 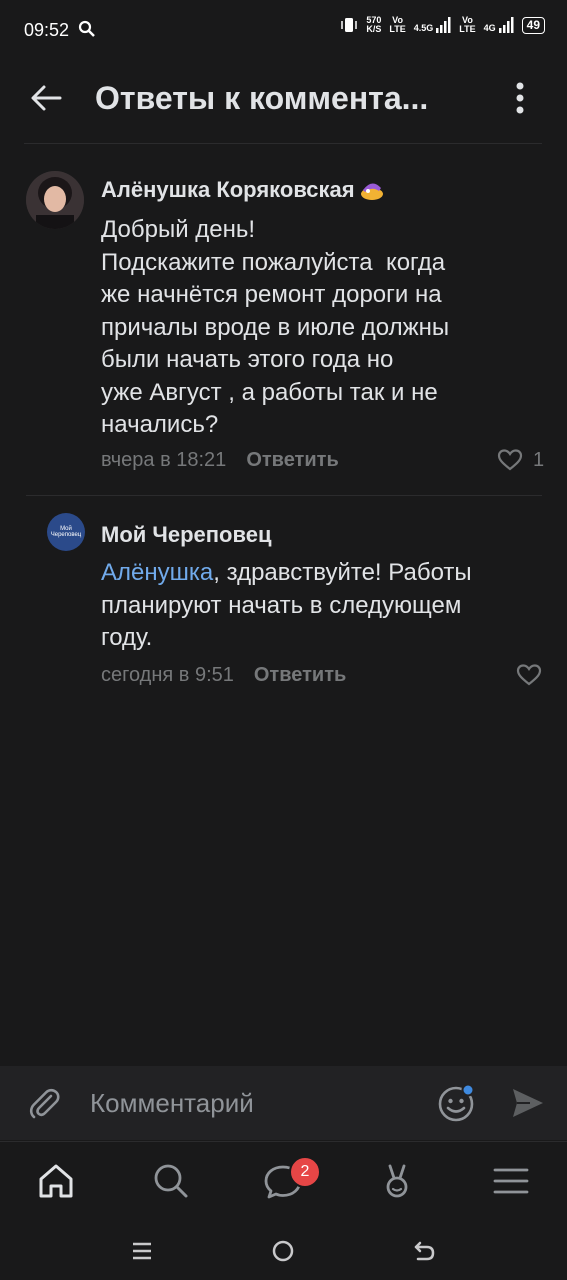 I want to click on signal-1: 4.5G, so click(x=433, y=25).